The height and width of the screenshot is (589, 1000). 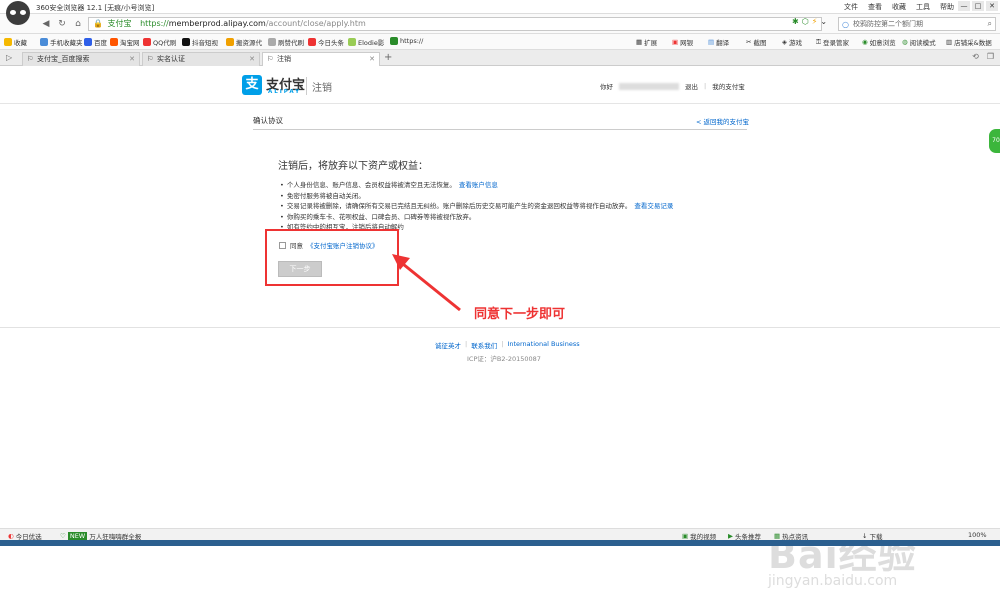 What do you see at coordinates (244, 42) in the screenshot?
I see `fav-item: 搬资源代` at bounding box center [244, 42].